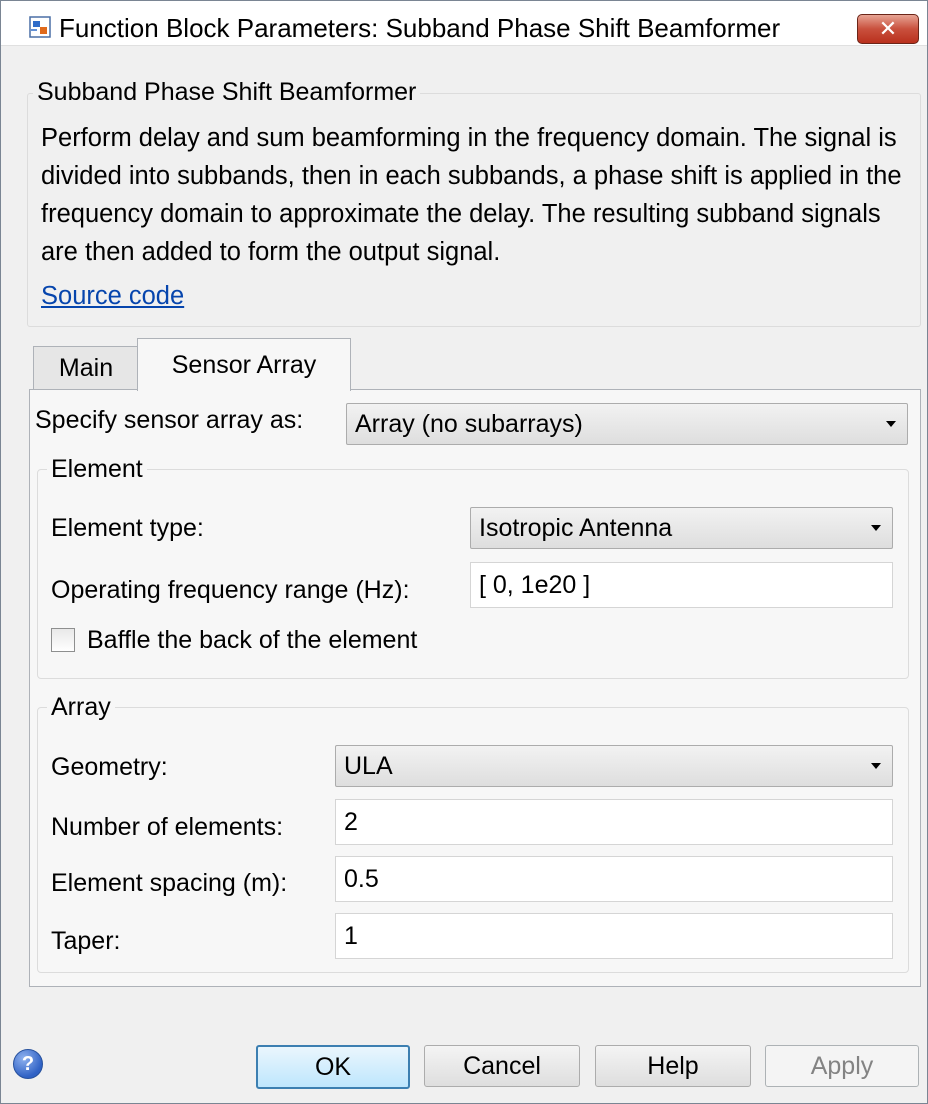 The image size is (928, 1104). What do you see at coordinates (535, 585) in the screenshot?
I see `frequency-range-value: [ 0, 1e20 ]` at bounding box center [535, 585].